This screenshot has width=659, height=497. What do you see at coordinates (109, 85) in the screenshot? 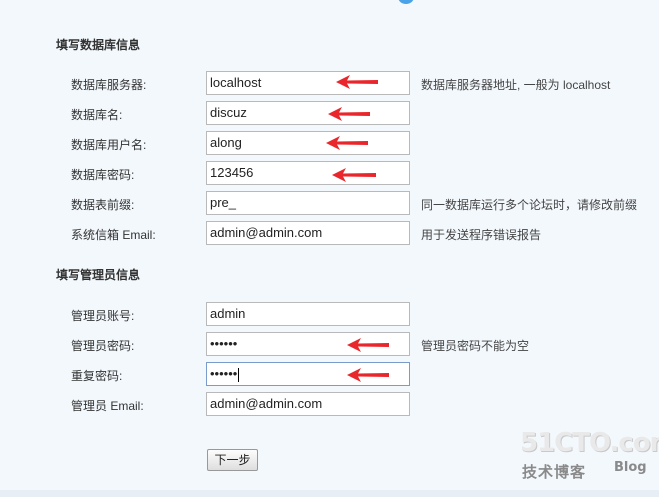
I see `db-host-label: 数据库服务器:` at bounding box center [109, 85].